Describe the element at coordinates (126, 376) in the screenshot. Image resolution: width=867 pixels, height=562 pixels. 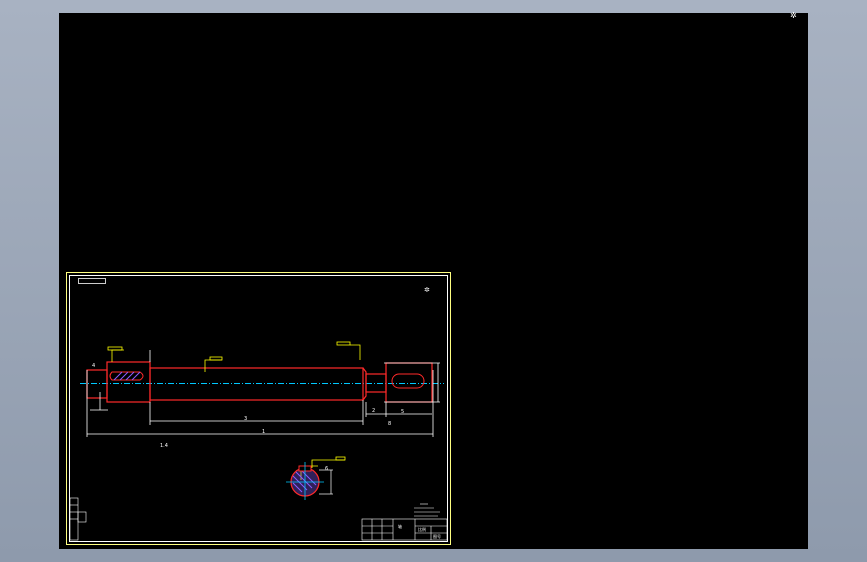
I see `keyway-left` at that location.